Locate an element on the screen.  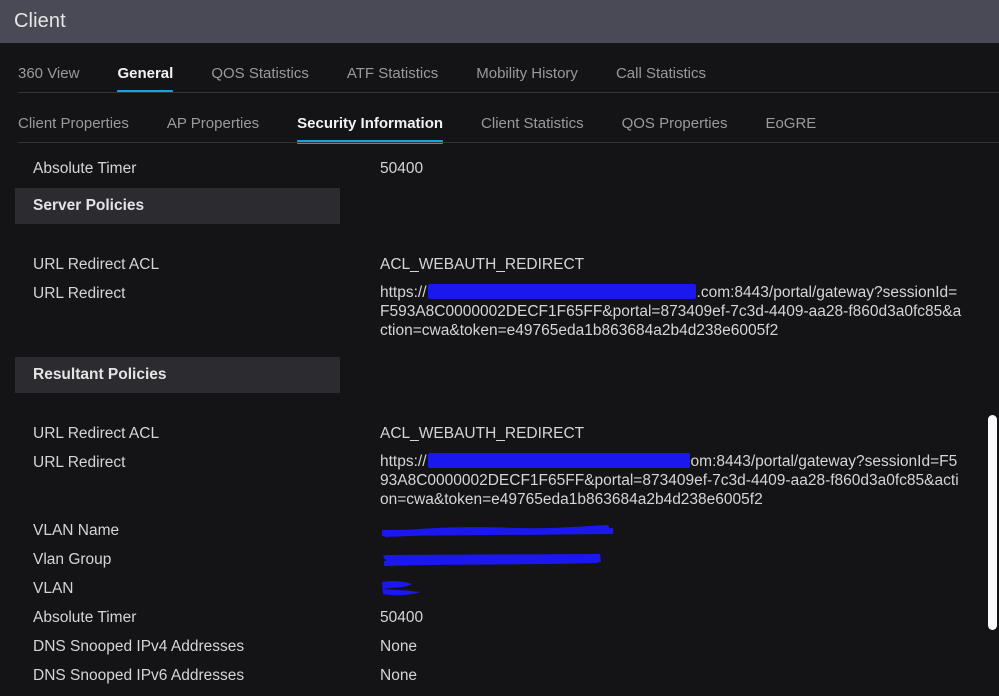
resultant-url-redirect-prefix: https:// is located at coordinates (403, 461).